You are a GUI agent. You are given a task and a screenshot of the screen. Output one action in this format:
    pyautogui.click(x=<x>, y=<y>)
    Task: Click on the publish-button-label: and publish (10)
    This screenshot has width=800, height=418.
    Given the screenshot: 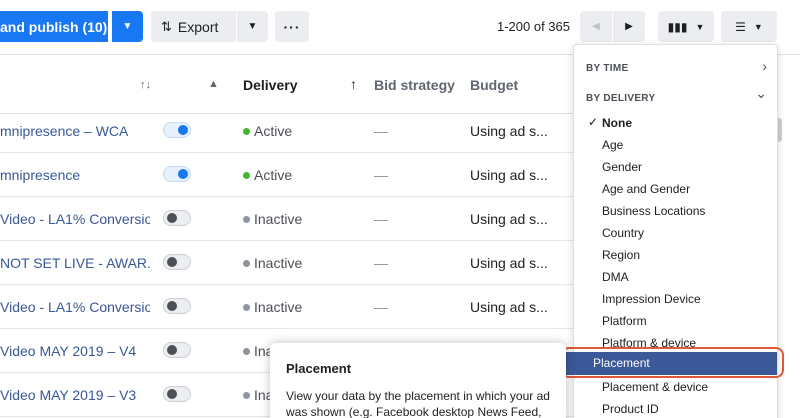 What is the action you would take?
    pyautogui.click(x=54, y=26)
    